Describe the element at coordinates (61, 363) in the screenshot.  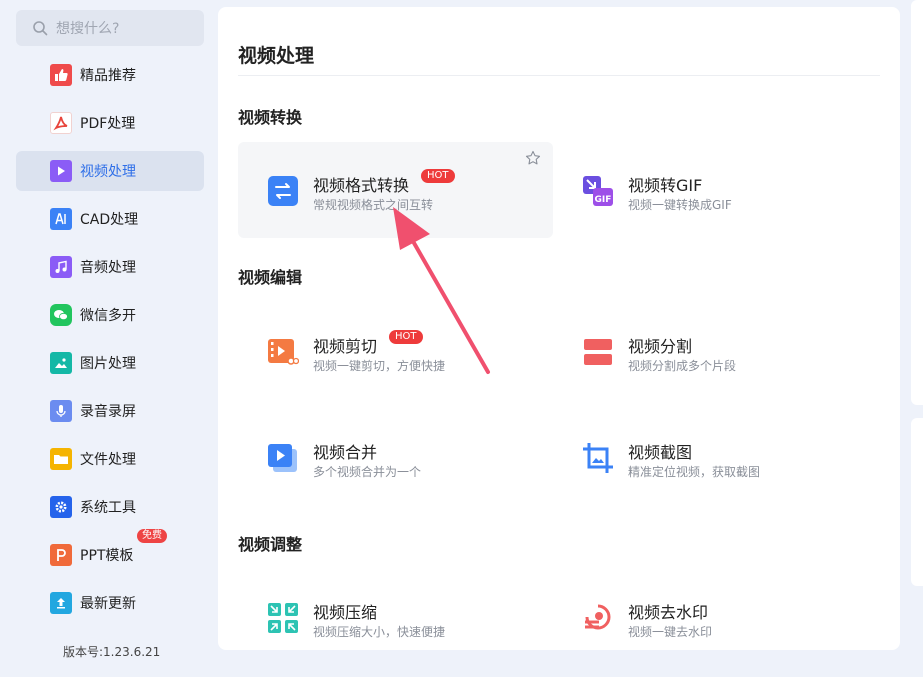
I see `image-icon` at that location.